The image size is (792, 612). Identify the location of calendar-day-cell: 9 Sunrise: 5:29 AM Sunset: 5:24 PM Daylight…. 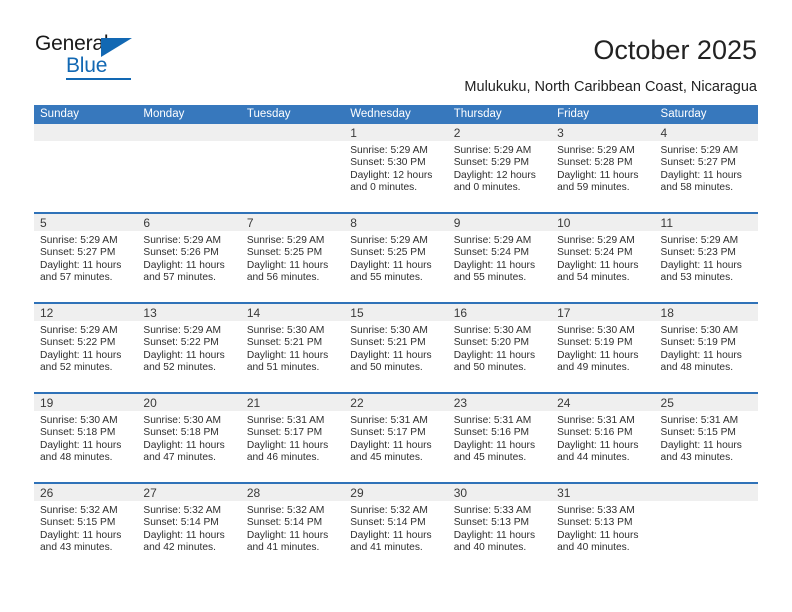
(499, 258).